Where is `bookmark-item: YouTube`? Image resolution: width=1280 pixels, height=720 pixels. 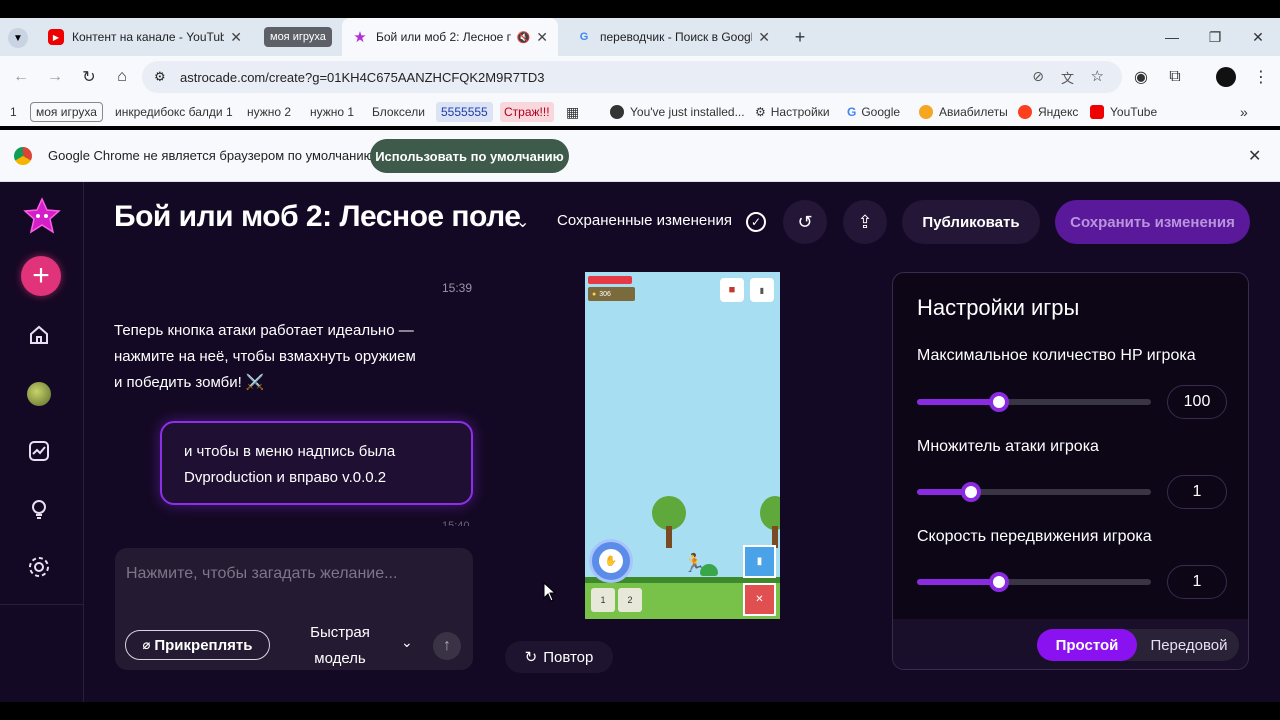 bookmark-item: YouTube is located at coordinates (1123, 112).